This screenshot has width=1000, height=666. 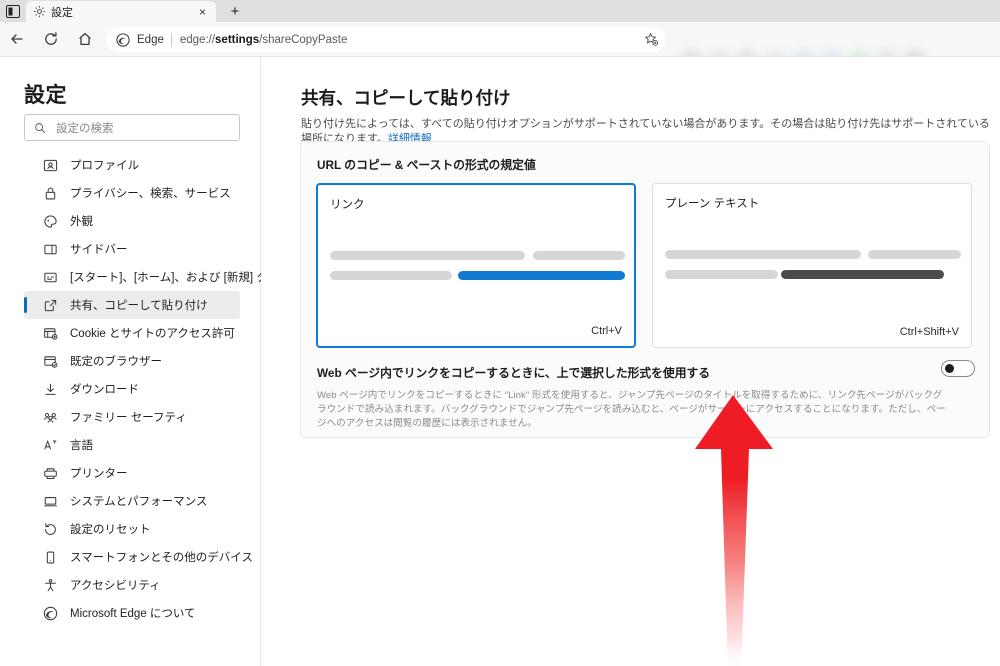 What do you see at coordinates (958, 368) in the screenshot?
I see `use-selected-format-toggle` at bounding box center [958, 368].